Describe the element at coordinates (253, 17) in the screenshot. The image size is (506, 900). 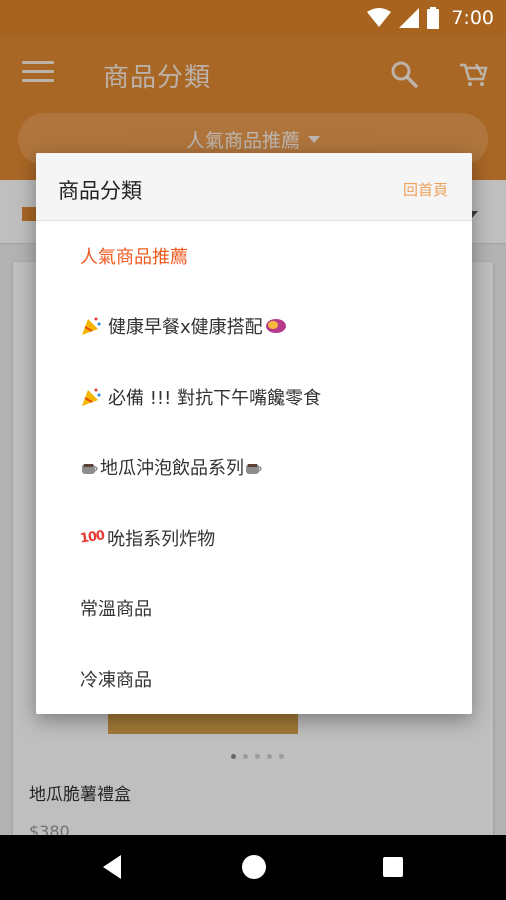
I see `status-bar: 7:00` at that location.